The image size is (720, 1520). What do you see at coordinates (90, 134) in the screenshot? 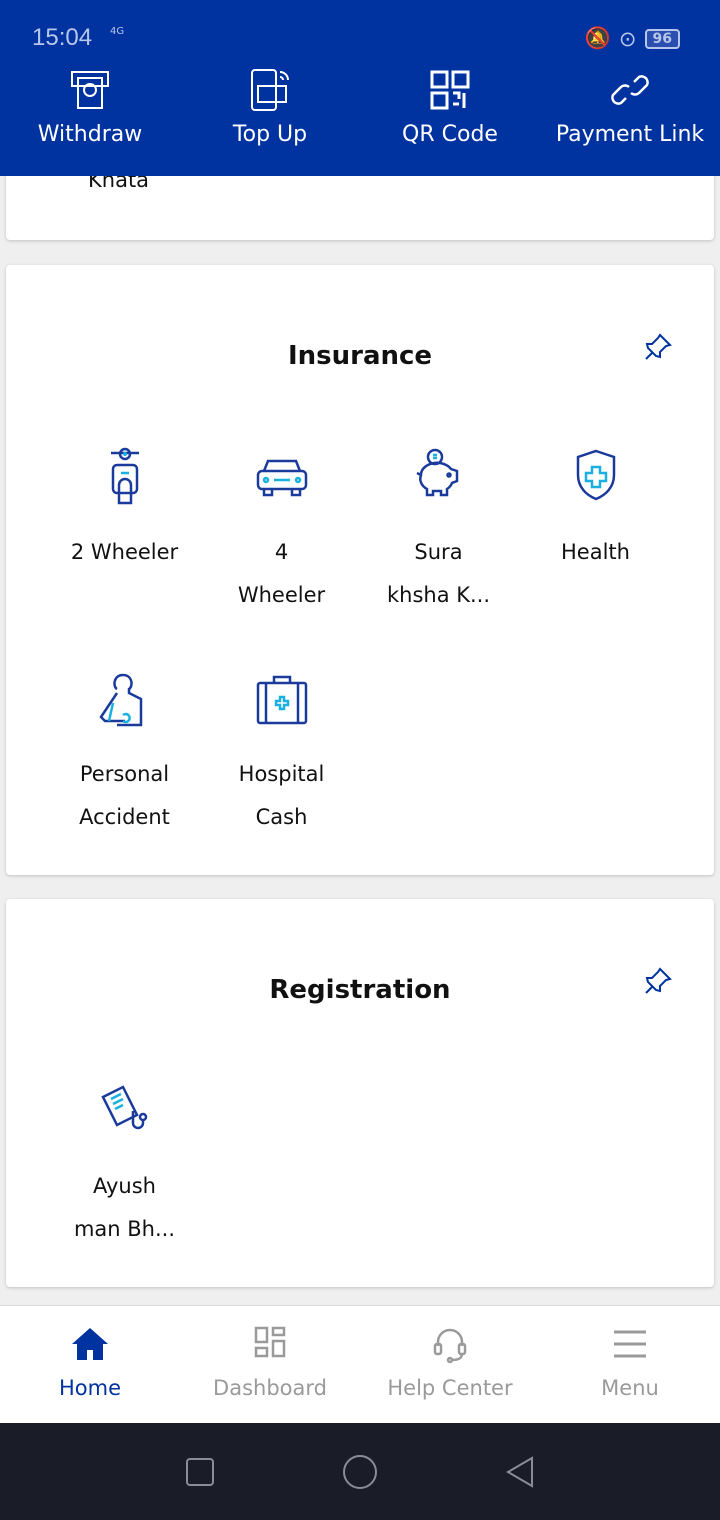
I see `withdraw-label: Withdraw` at bounding box center [90, 134].